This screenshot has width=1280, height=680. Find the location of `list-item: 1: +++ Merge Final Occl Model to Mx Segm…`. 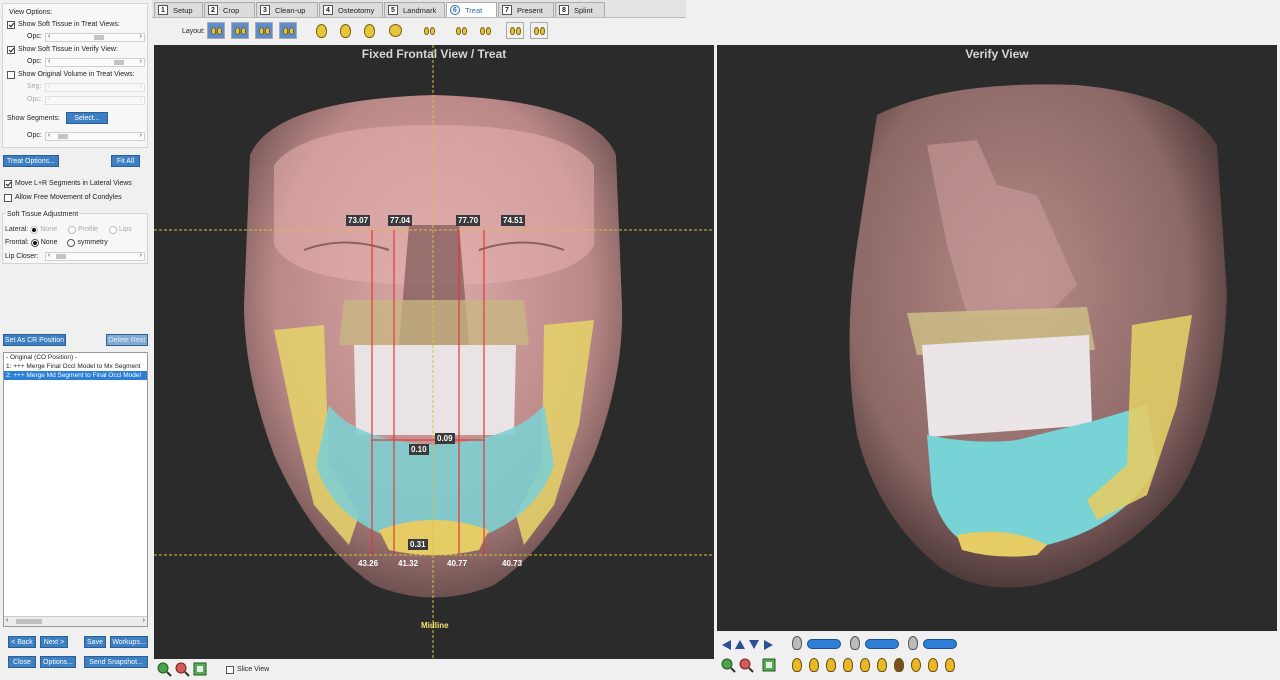

list-item: 1: +++ Merge Final Occl Model to Mx Segm… is located at coordinates (75, 366).